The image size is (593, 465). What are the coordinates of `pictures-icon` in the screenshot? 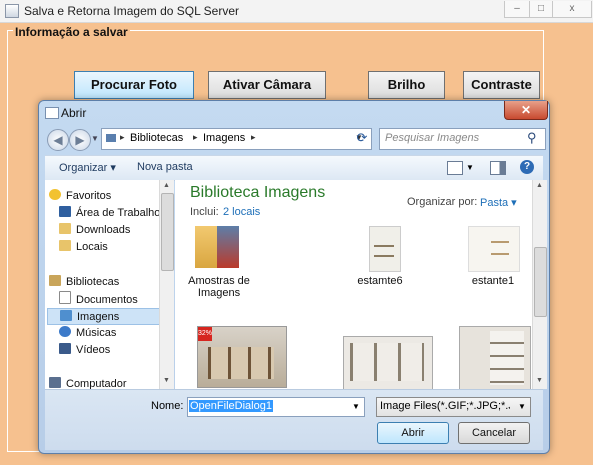 It's located at (66, 315).